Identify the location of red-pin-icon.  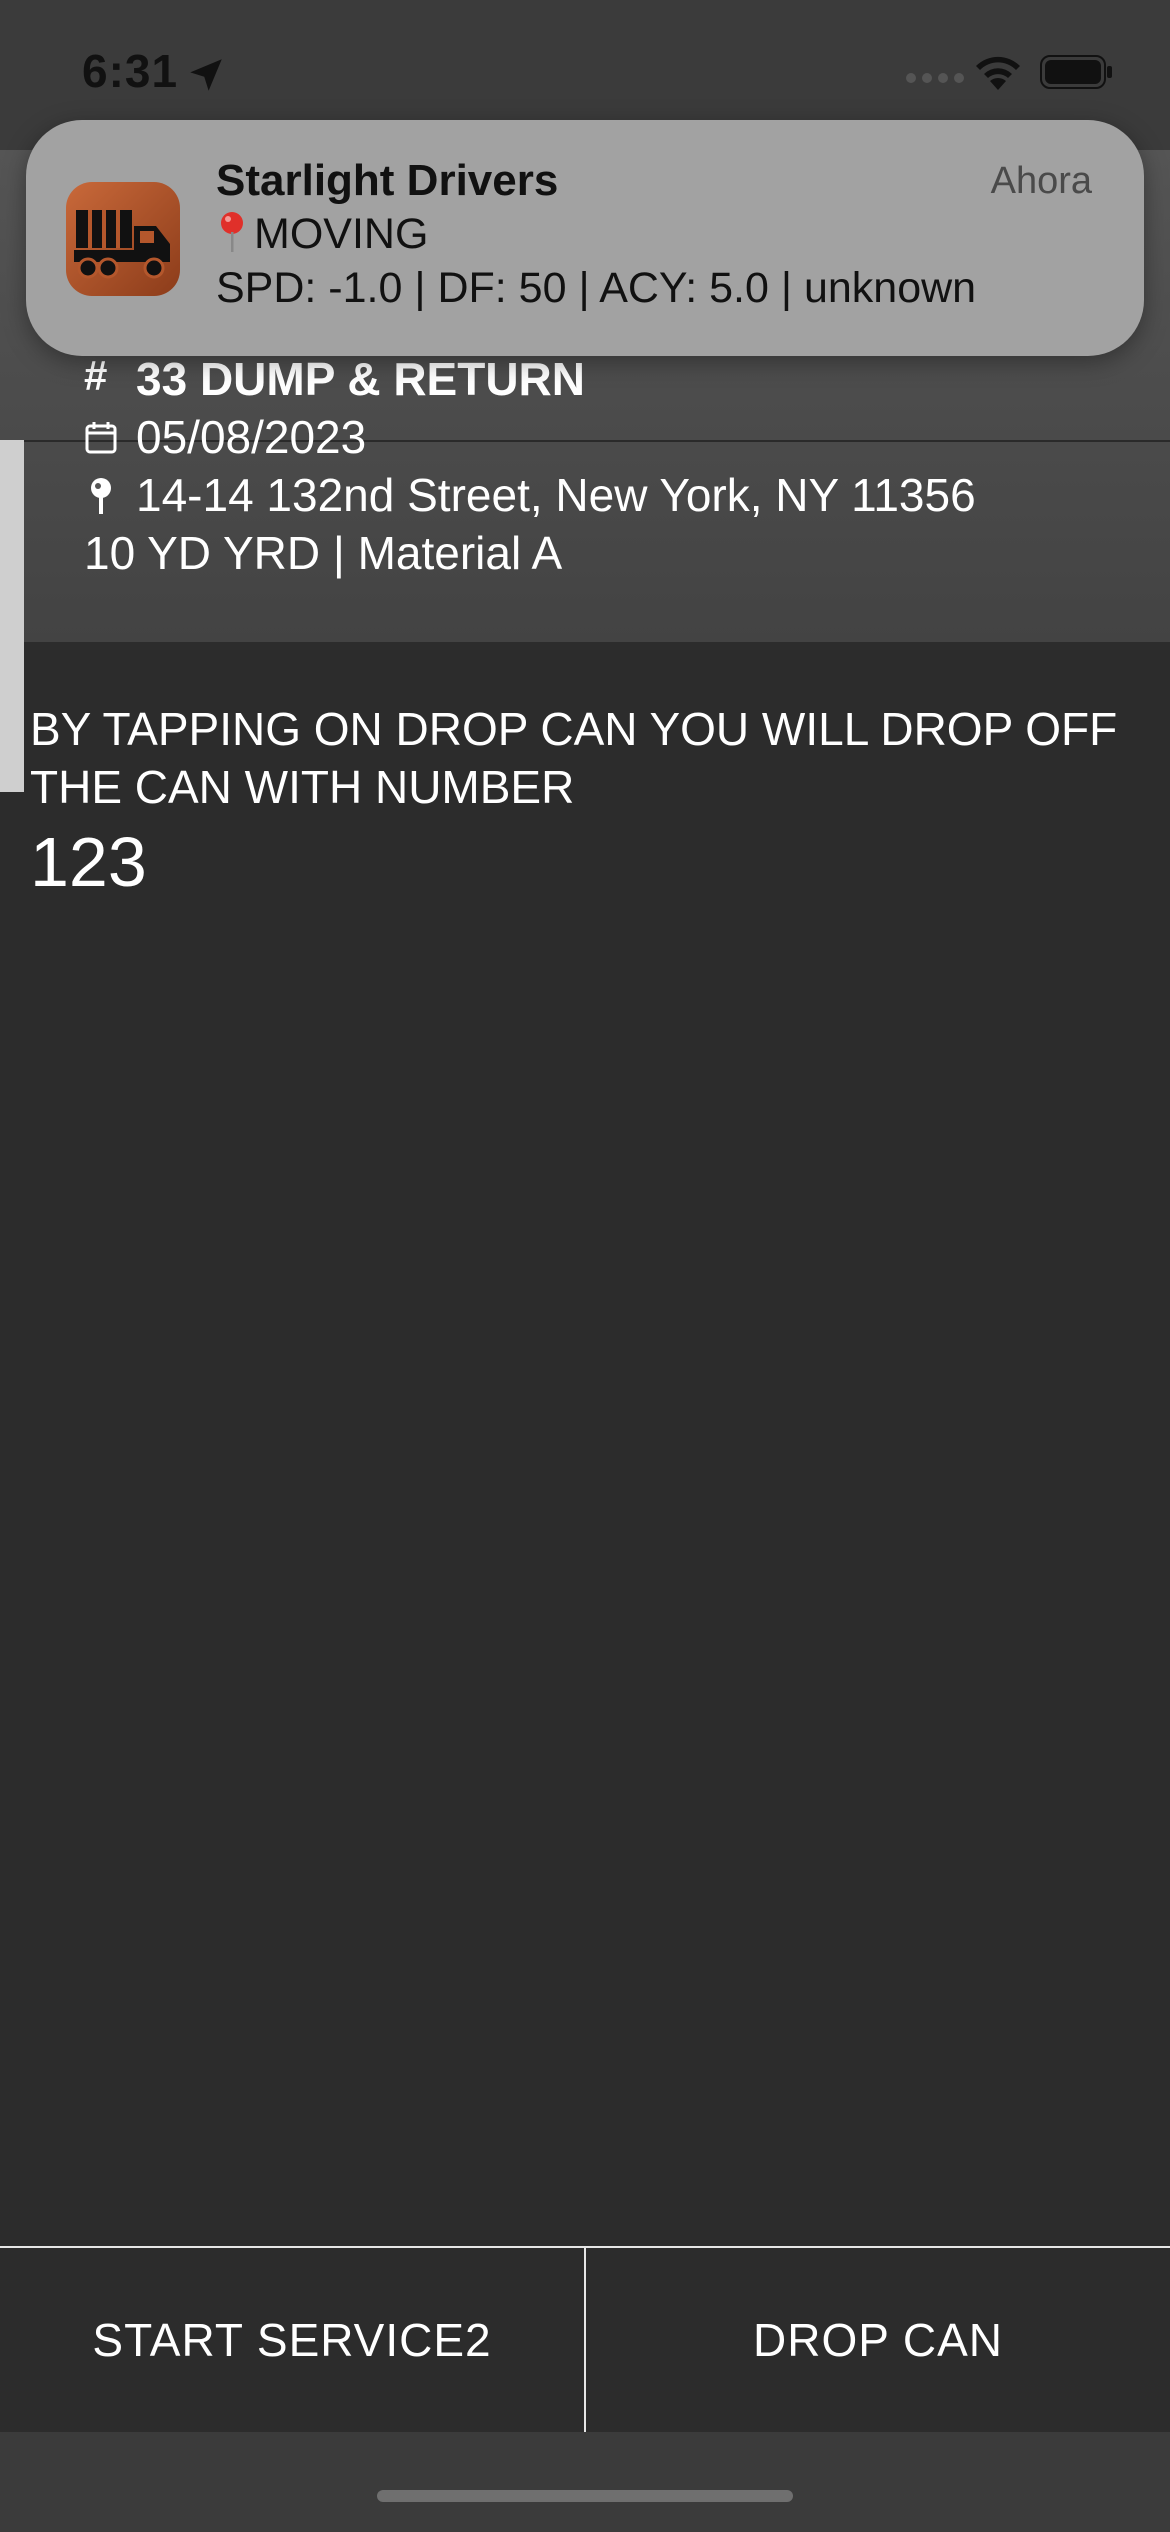
(232, 232).